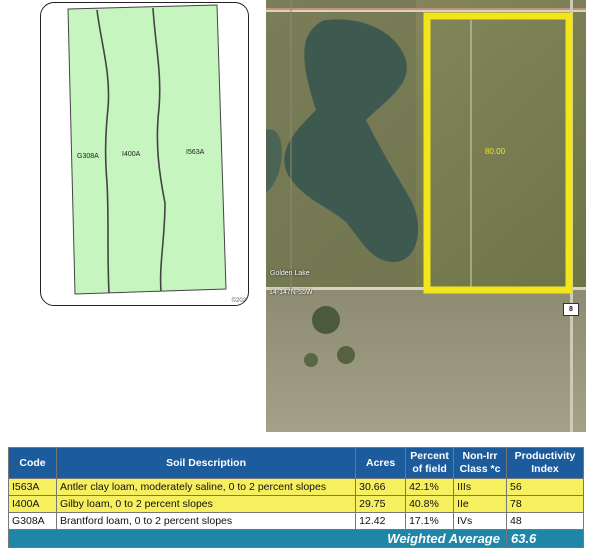 Image resolution: width=597 pixels, height=548 pixels. Describe the element at coordinates (381, 504) in the screenshot. I see `cell-acres: 29.75` at that location.